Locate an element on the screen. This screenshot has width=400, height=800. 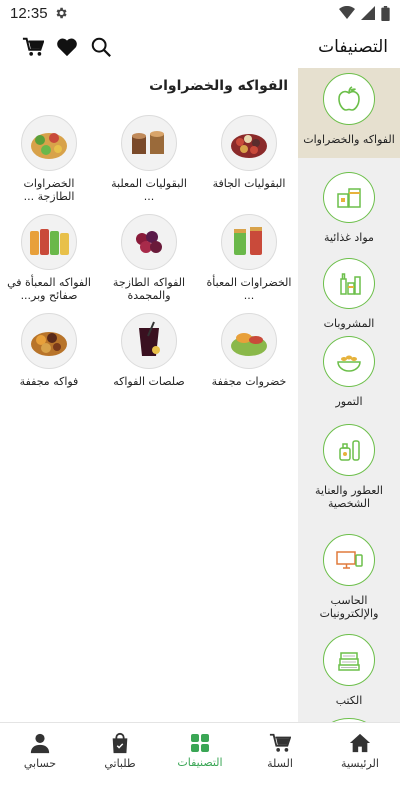
sidebar-item-grocery: مواد غذائية is located at coordinates (349, 201).